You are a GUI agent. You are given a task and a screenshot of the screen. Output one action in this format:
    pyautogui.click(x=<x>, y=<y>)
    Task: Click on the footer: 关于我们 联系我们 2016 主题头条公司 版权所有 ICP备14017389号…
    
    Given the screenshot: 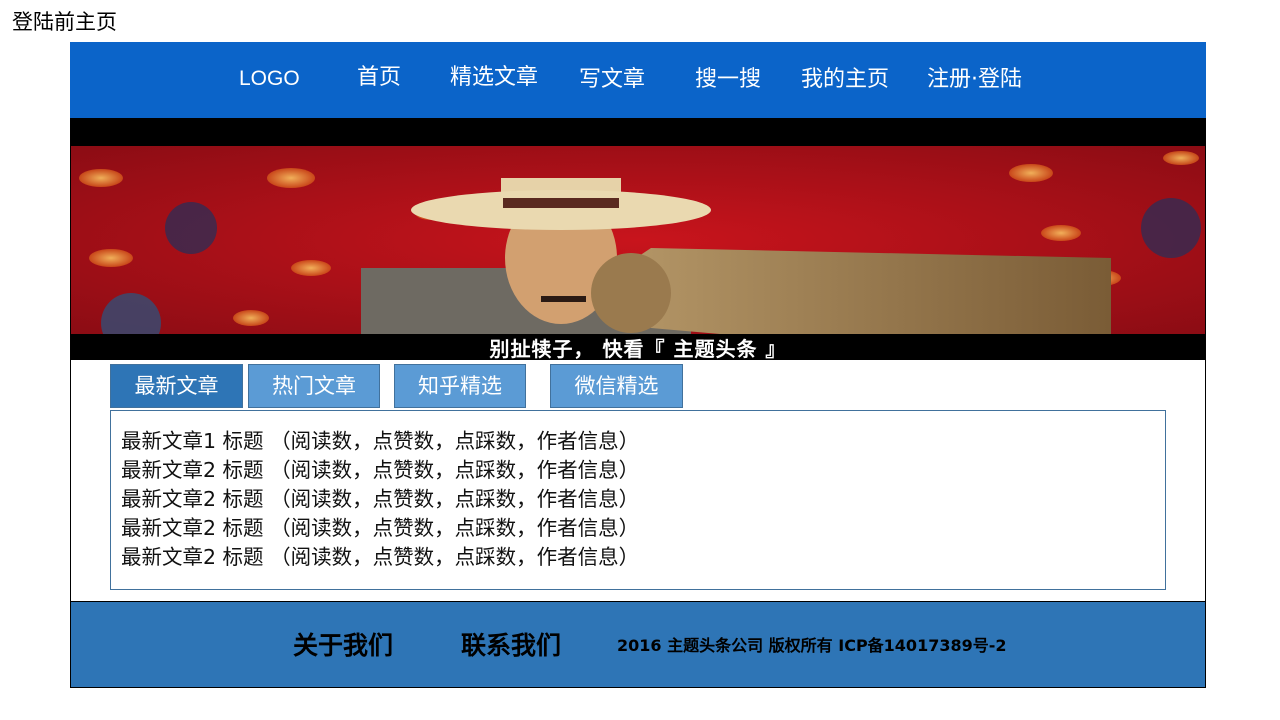 What is the action you would take?
    pyautogui.click(x=638, y=644)
    